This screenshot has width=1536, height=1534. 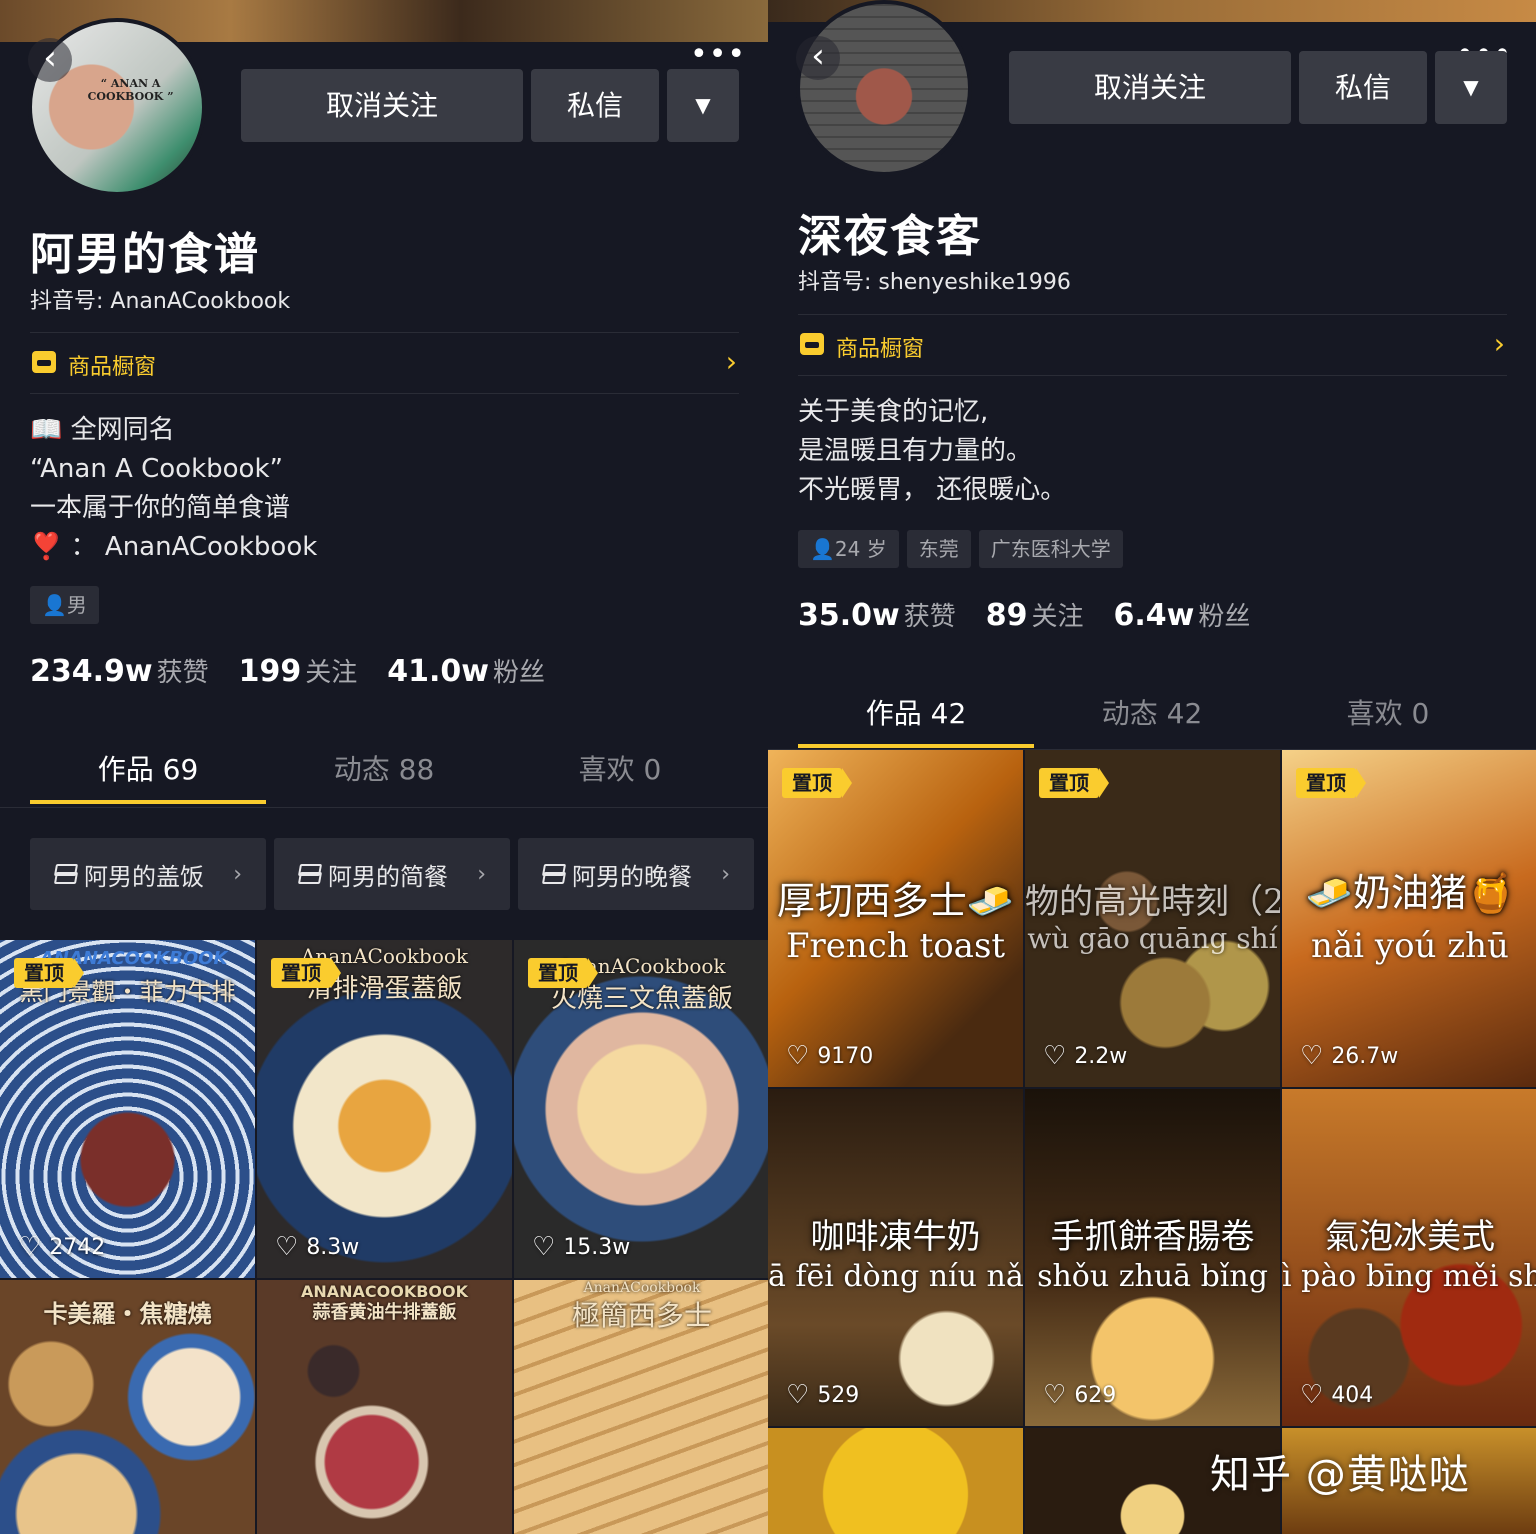 I want to click on video-tile: AnanACookbook 火燒三文魚蓋飯 置顶 ♡ 15.3w, so click(x=641, y=1109).